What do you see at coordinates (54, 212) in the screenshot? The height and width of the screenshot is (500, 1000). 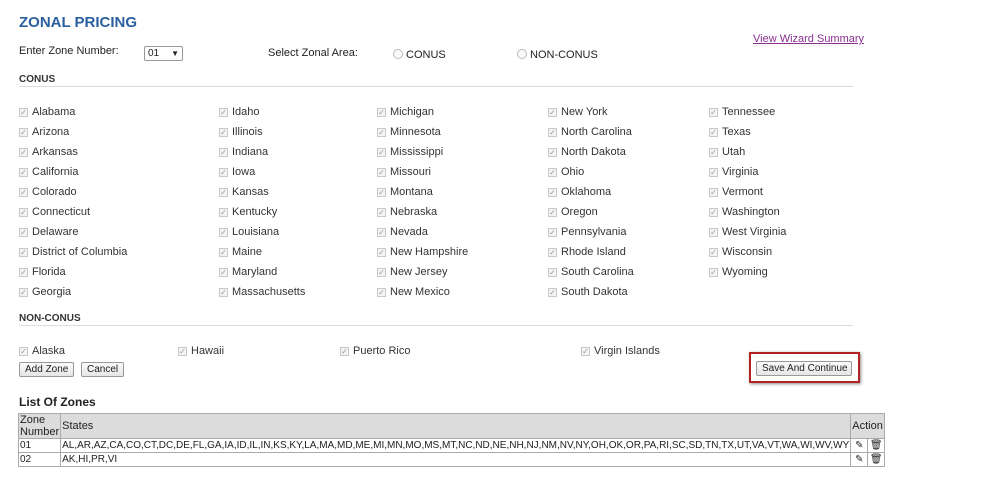 I see `state-checkbox-item: ✓ Connecticut` at bounding box center [54, 212].